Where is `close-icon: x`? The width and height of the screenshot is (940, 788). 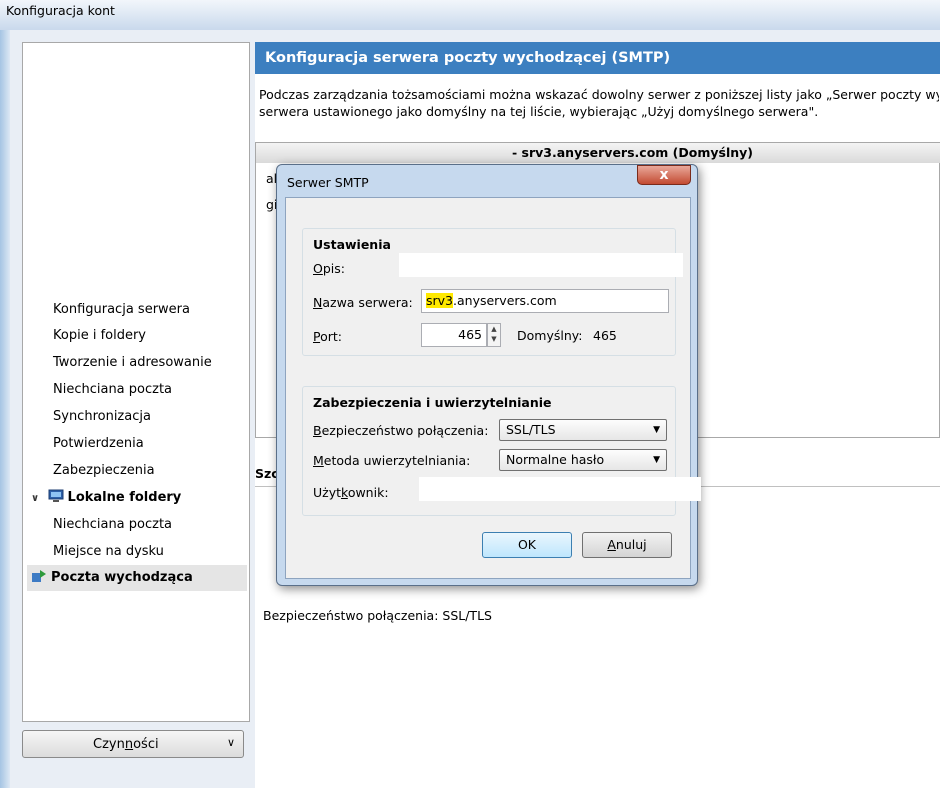 close-icon: x is located at coordinates (664, 175).